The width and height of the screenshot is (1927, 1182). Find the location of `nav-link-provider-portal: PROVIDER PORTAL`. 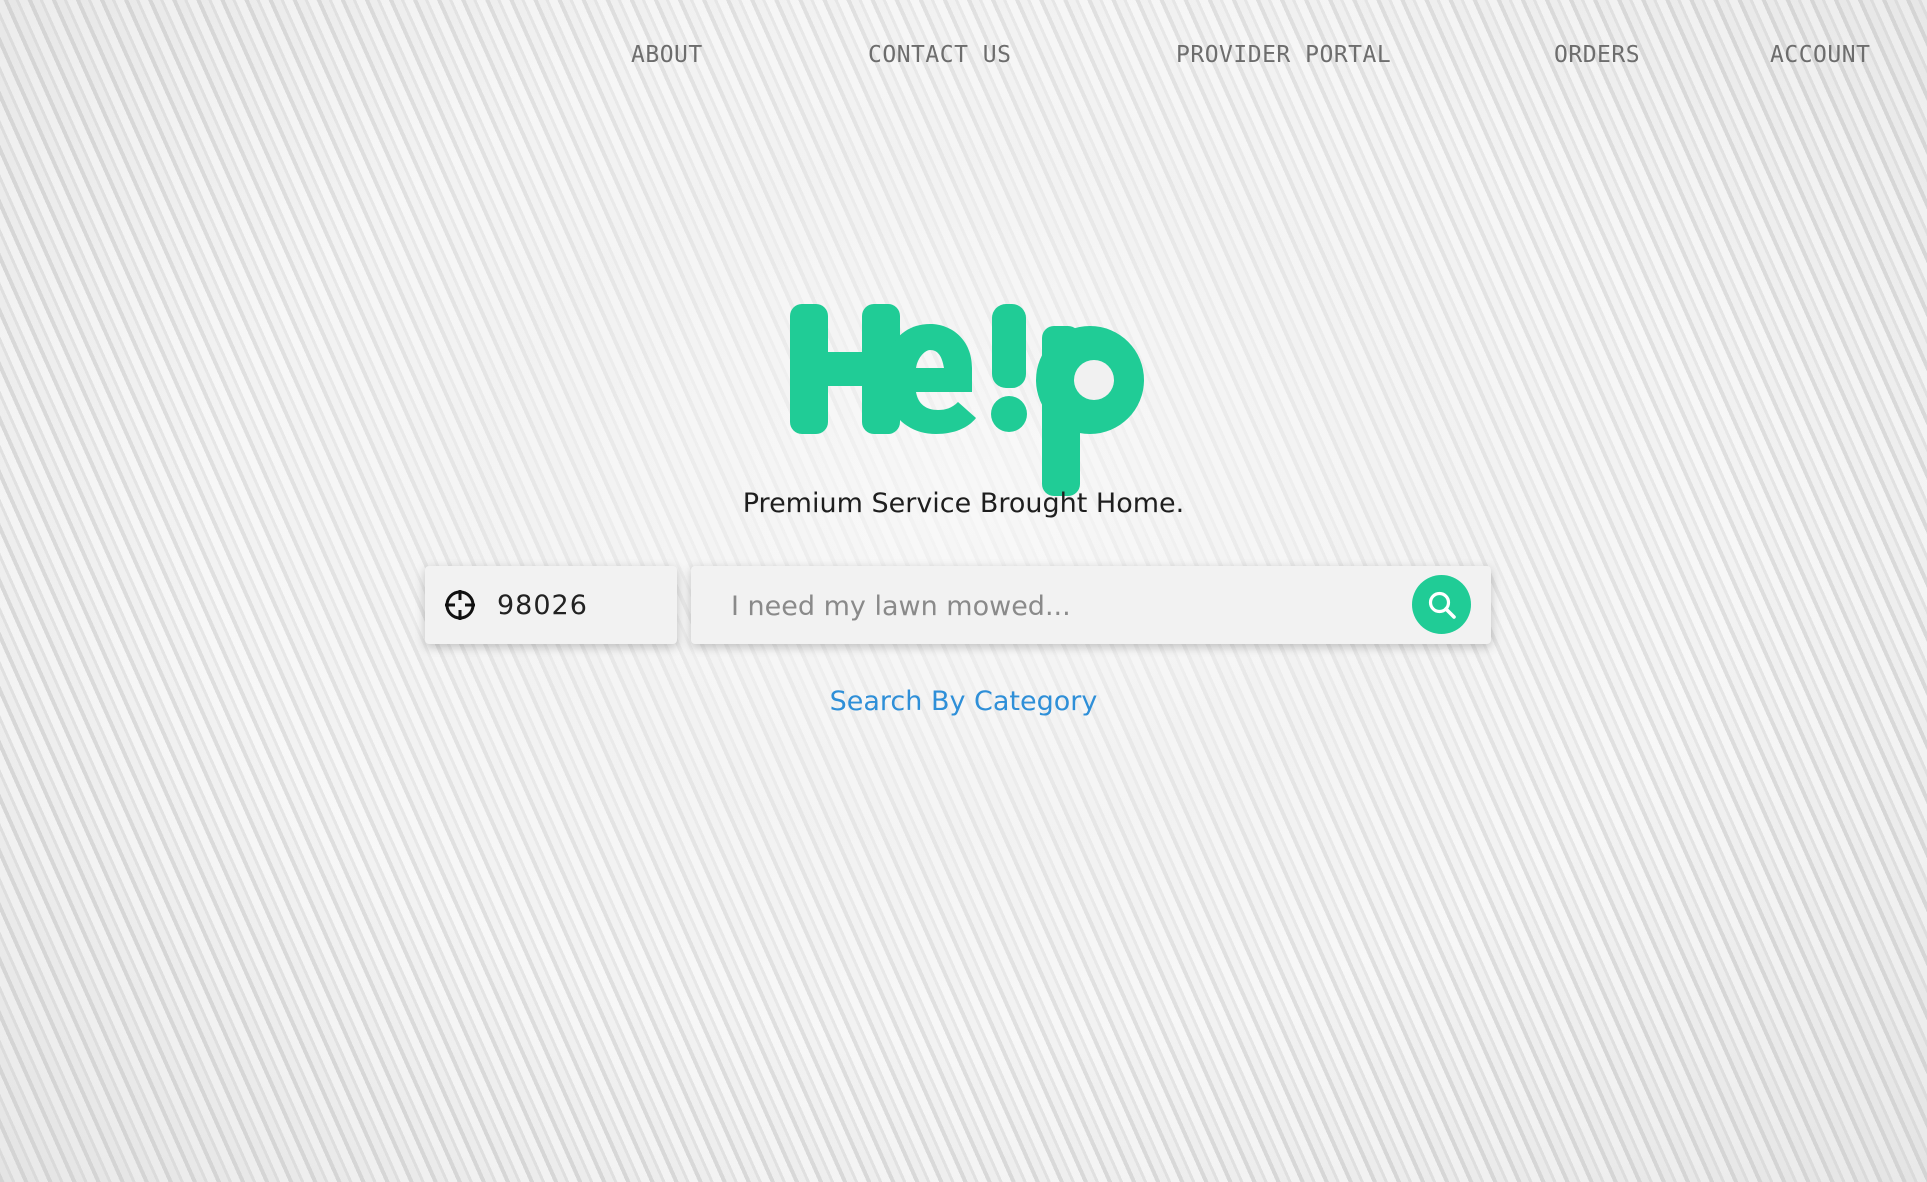

nav-link-provider-portal: PROVIDER PORTAL is located at coordinates (1283, 55).